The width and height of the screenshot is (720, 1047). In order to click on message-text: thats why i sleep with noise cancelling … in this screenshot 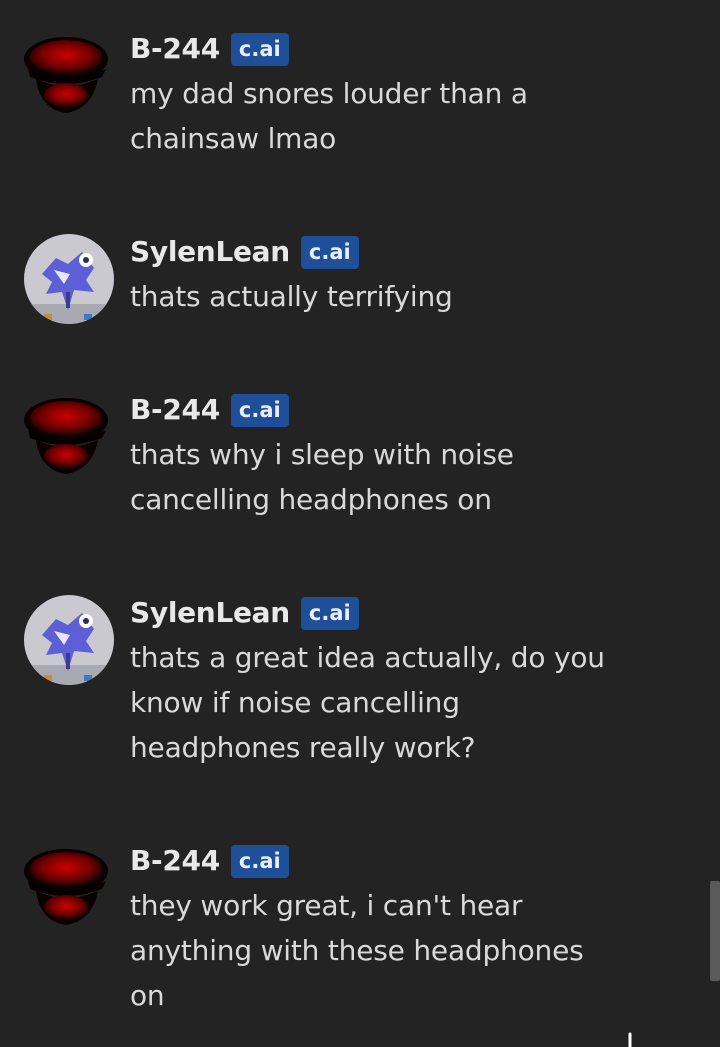, I will do `click(322, 477)`.